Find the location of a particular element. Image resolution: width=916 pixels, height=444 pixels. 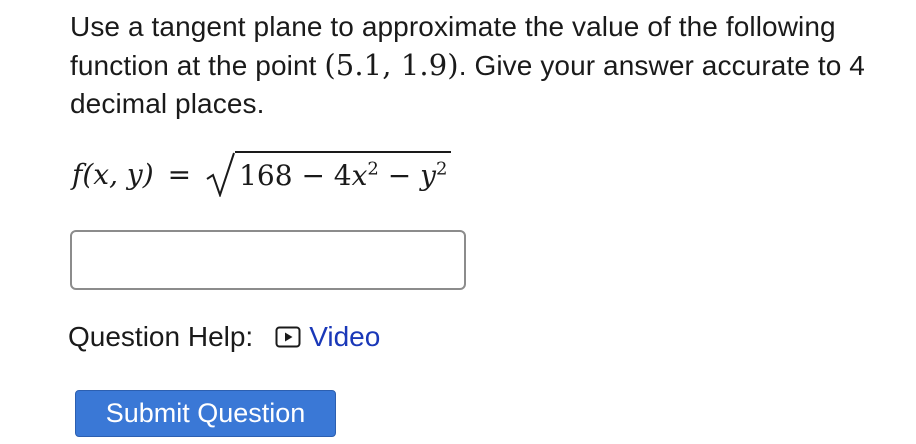

question-help: Question Help: Video is located at coordinates (224, 337).